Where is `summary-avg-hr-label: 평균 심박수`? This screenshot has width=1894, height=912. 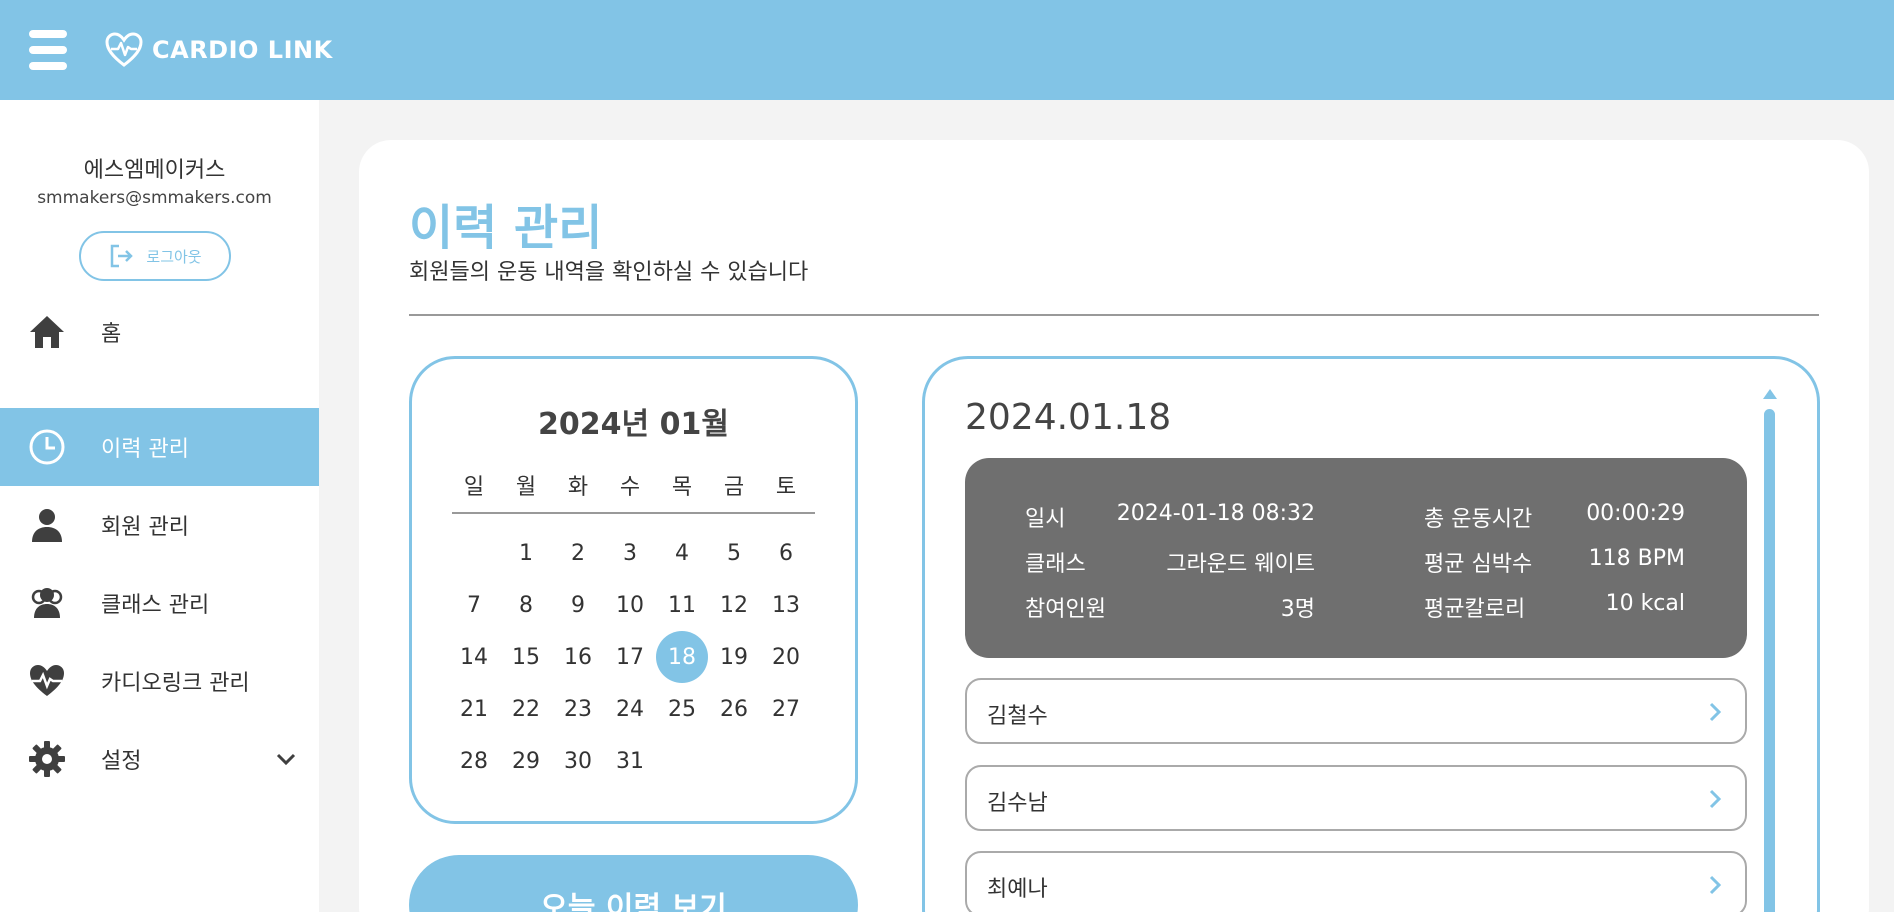
summary-avg-hr-label: 평균 심박수 is located at coordinates (1478, 564).